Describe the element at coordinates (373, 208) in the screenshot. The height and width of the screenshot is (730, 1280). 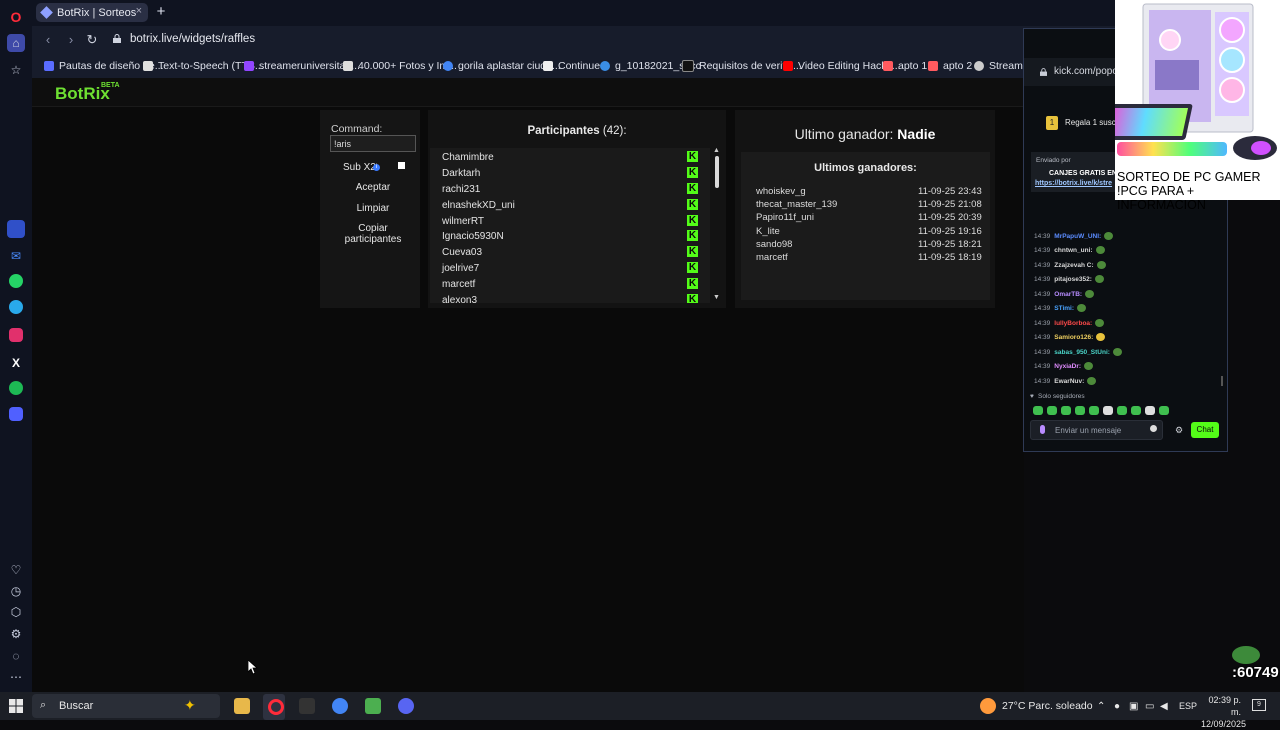
I see `clear-button: Limpiar` at that location.